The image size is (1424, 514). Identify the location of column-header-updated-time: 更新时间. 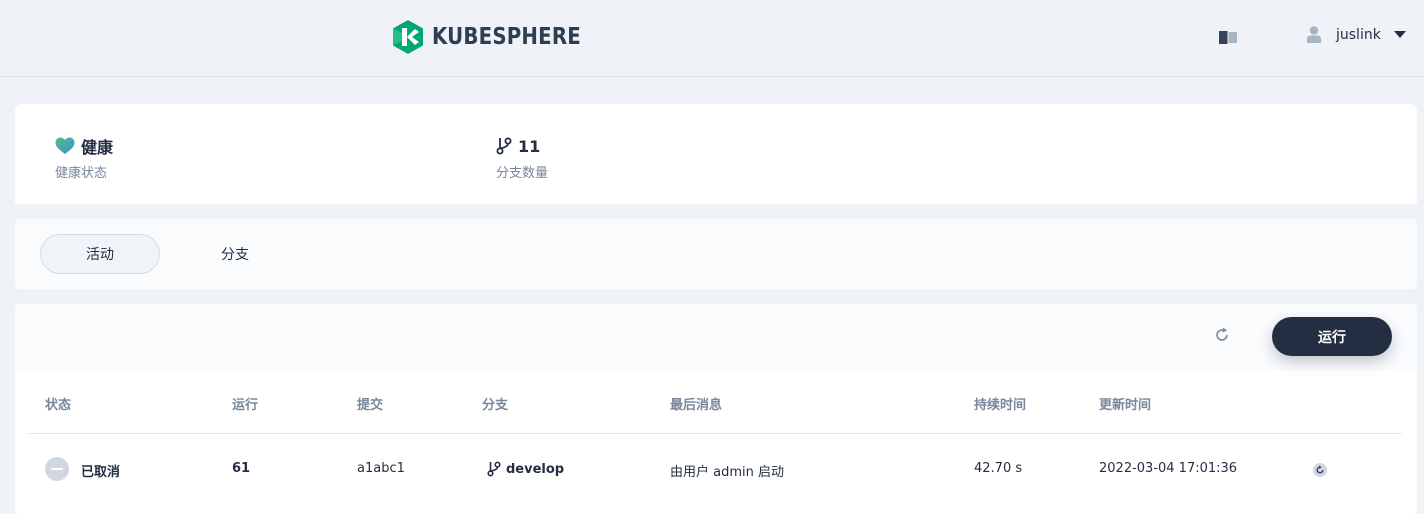
(1125, 403).